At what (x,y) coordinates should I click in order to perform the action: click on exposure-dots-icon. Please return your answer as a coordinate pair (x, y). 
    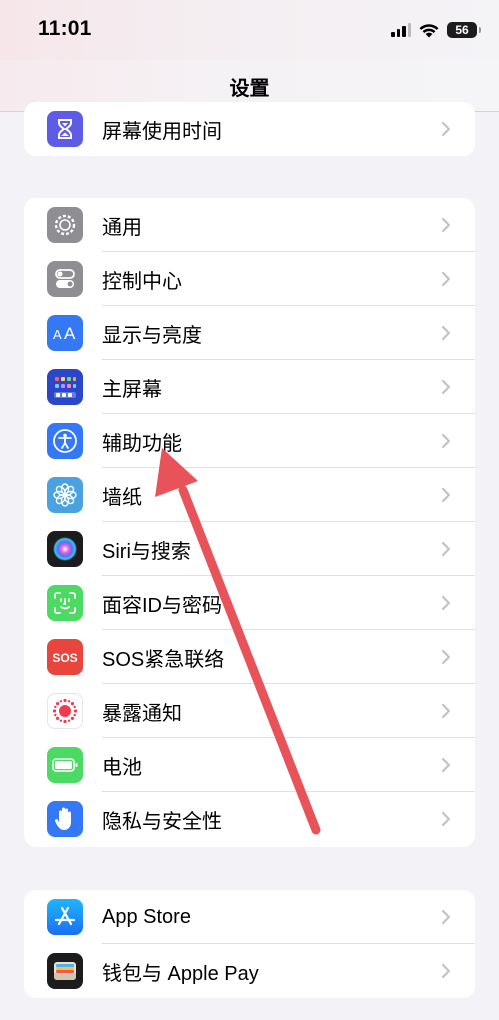
    Looking at the image, I should click on (65, 711).